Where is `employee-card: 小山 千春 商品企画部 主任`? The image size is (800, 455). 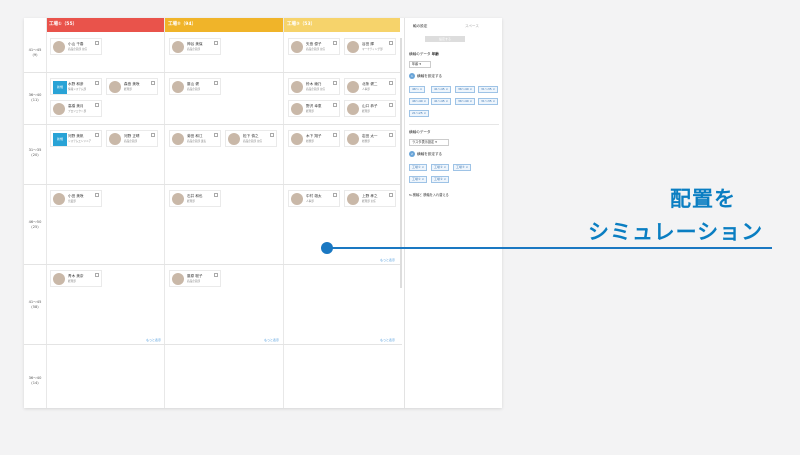 employee-card: 小山 千春 商品企画部 主任 is located at coordinates (76, 46).